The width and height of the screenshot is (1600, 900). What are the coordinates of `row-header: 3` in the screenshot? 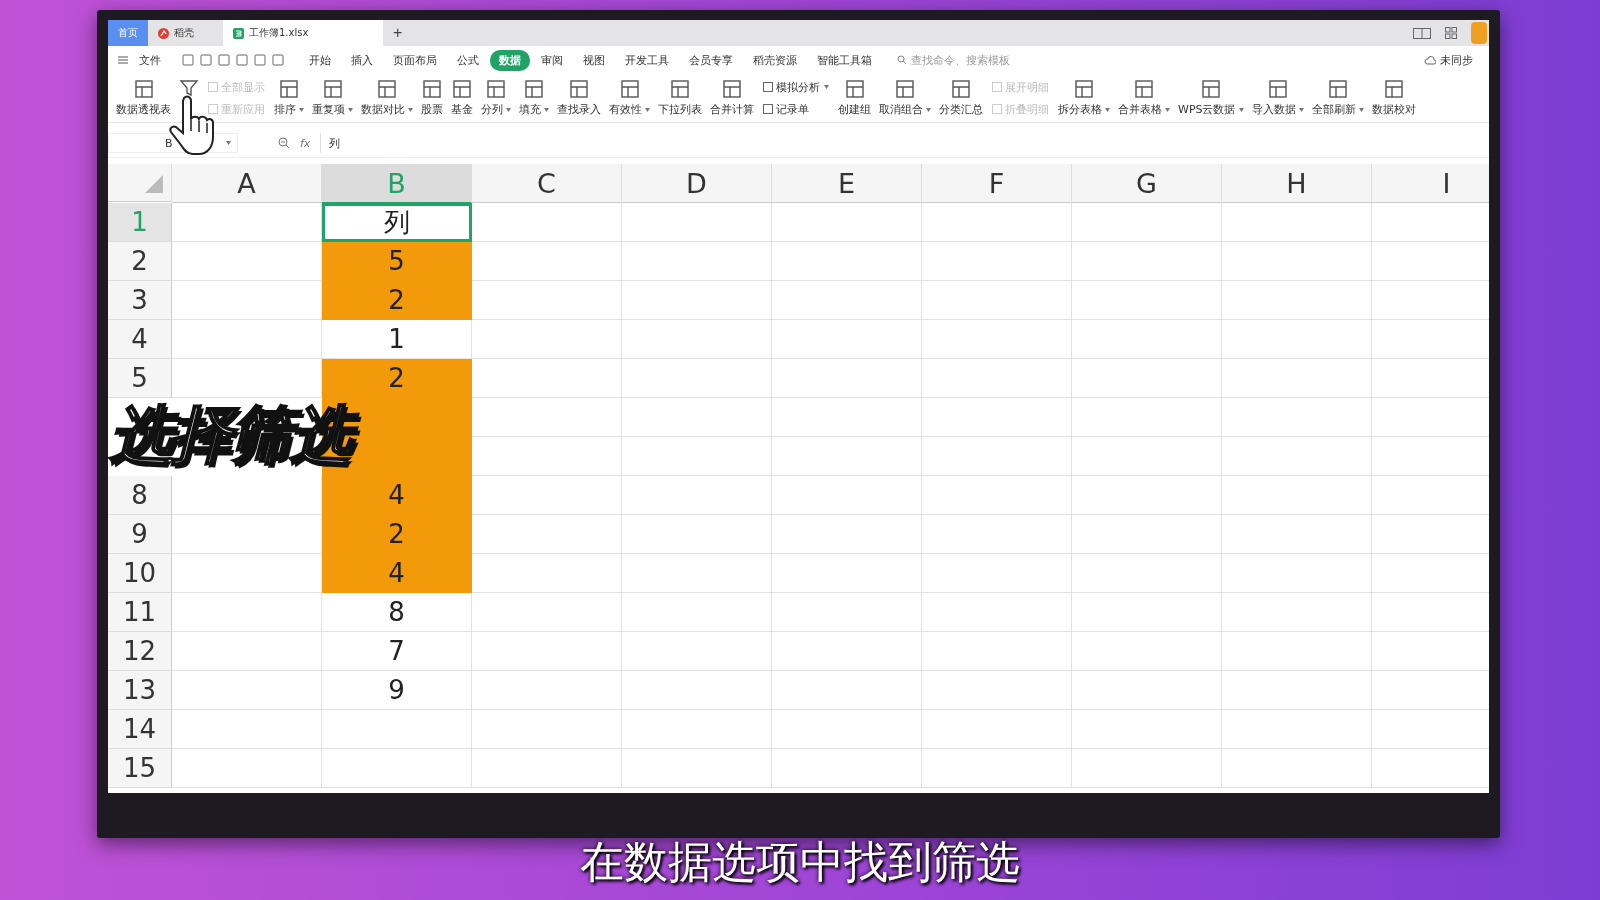 It's located at (140, 300).